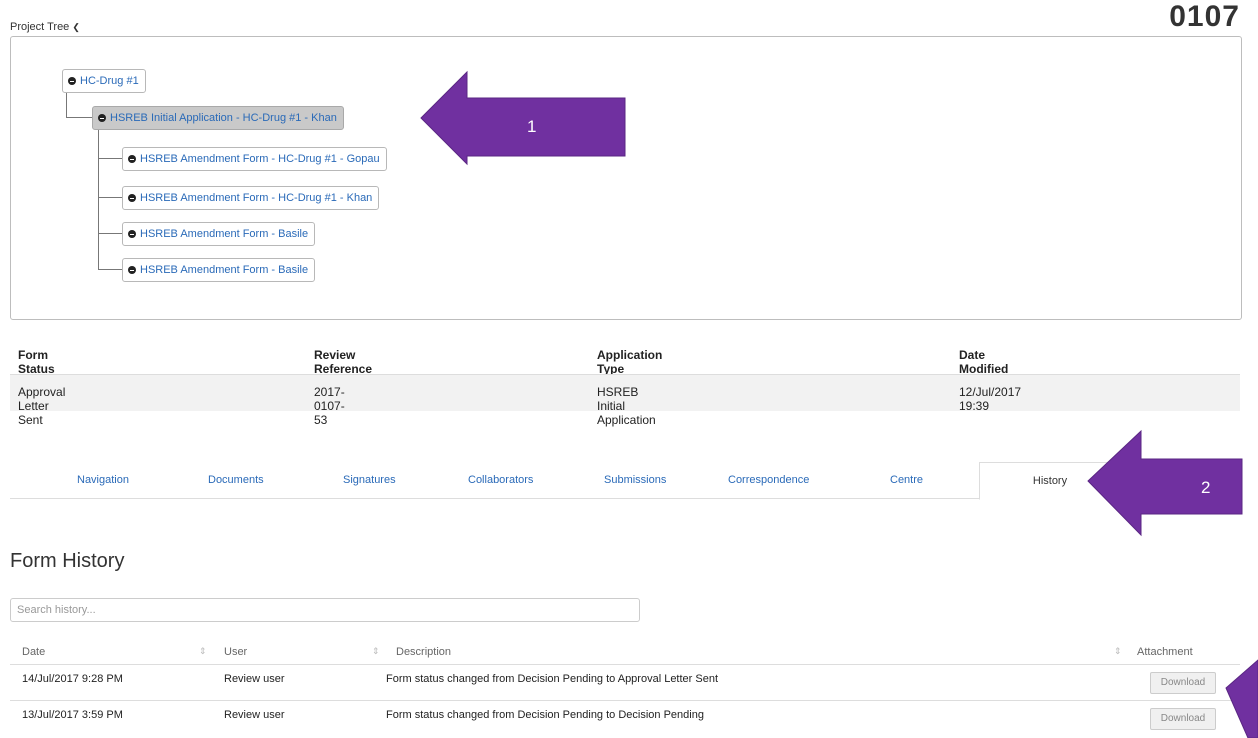 This screenshot has height=738, width=1258. What do you see at coordinates (523, 118) in the screenshot?
I see `annotation-arrow-1-icon` at bounding box center [523, 118].